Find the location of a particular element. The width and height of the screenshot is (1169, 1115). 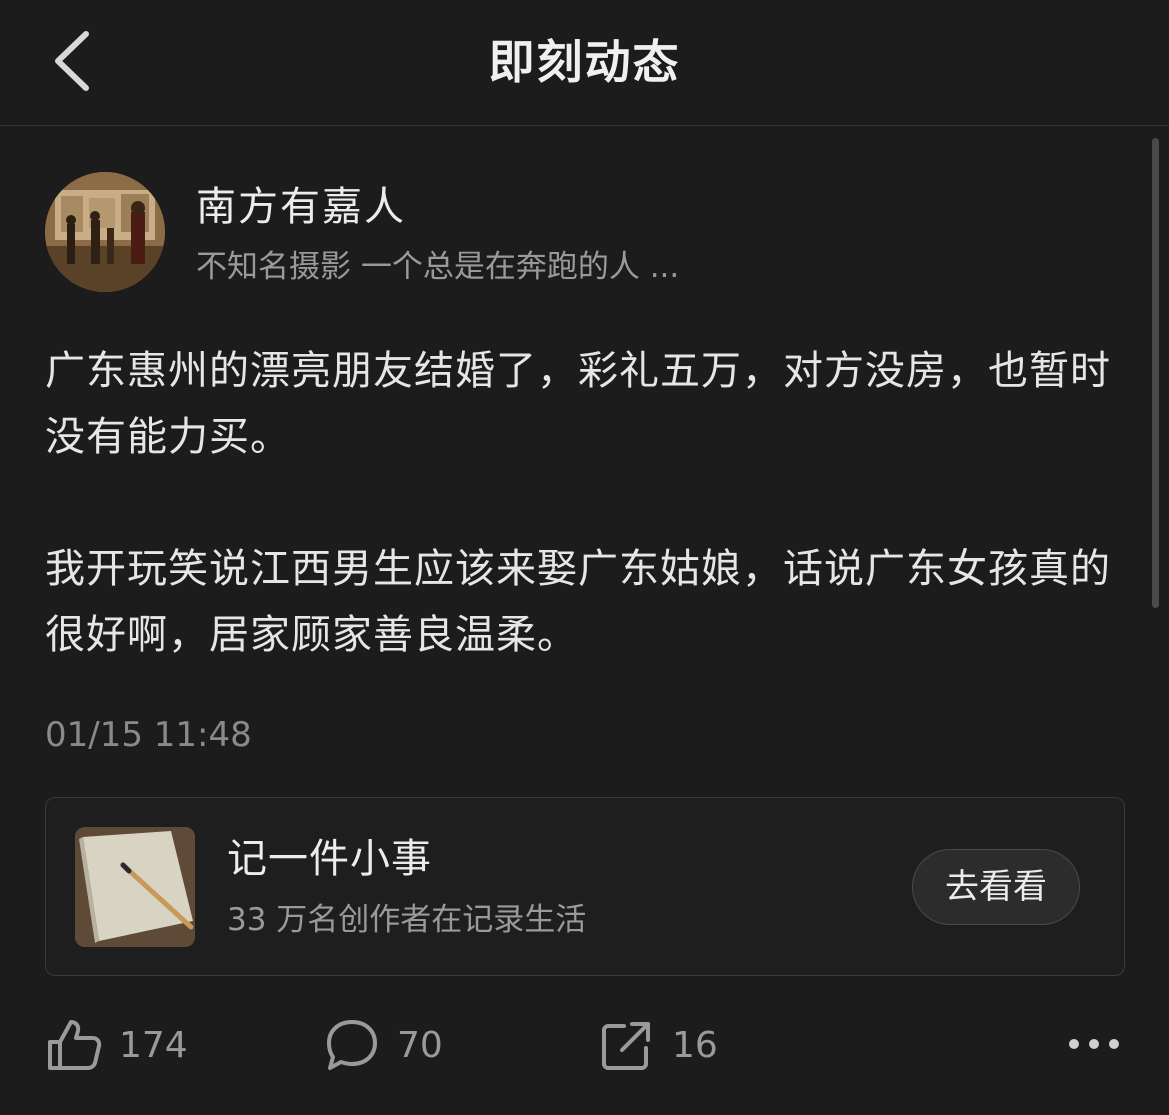

notebook-image is located at coordinates (135, 887).